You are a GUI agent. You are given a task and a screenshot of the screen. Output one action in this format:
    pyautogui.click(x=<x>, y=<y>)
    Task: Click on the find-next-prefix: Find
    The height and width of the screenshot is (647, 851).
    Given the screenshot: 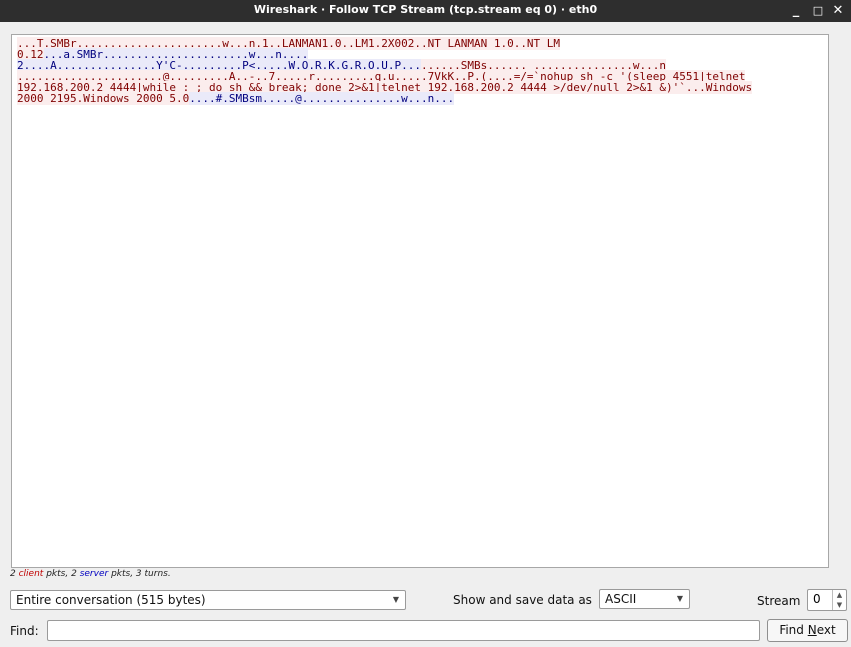 What is the action you would take?
    pyautogui.click(x=793, y=630)
    